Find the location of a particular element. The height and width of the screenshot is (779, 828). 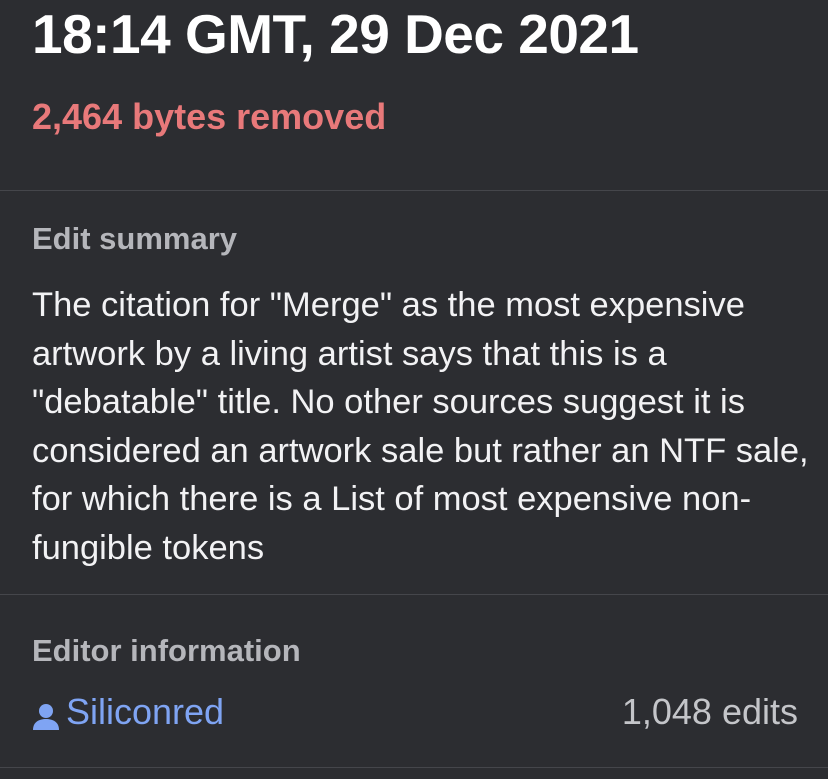

editor-user-link: Siliconred is located at coordinates (128, 712).